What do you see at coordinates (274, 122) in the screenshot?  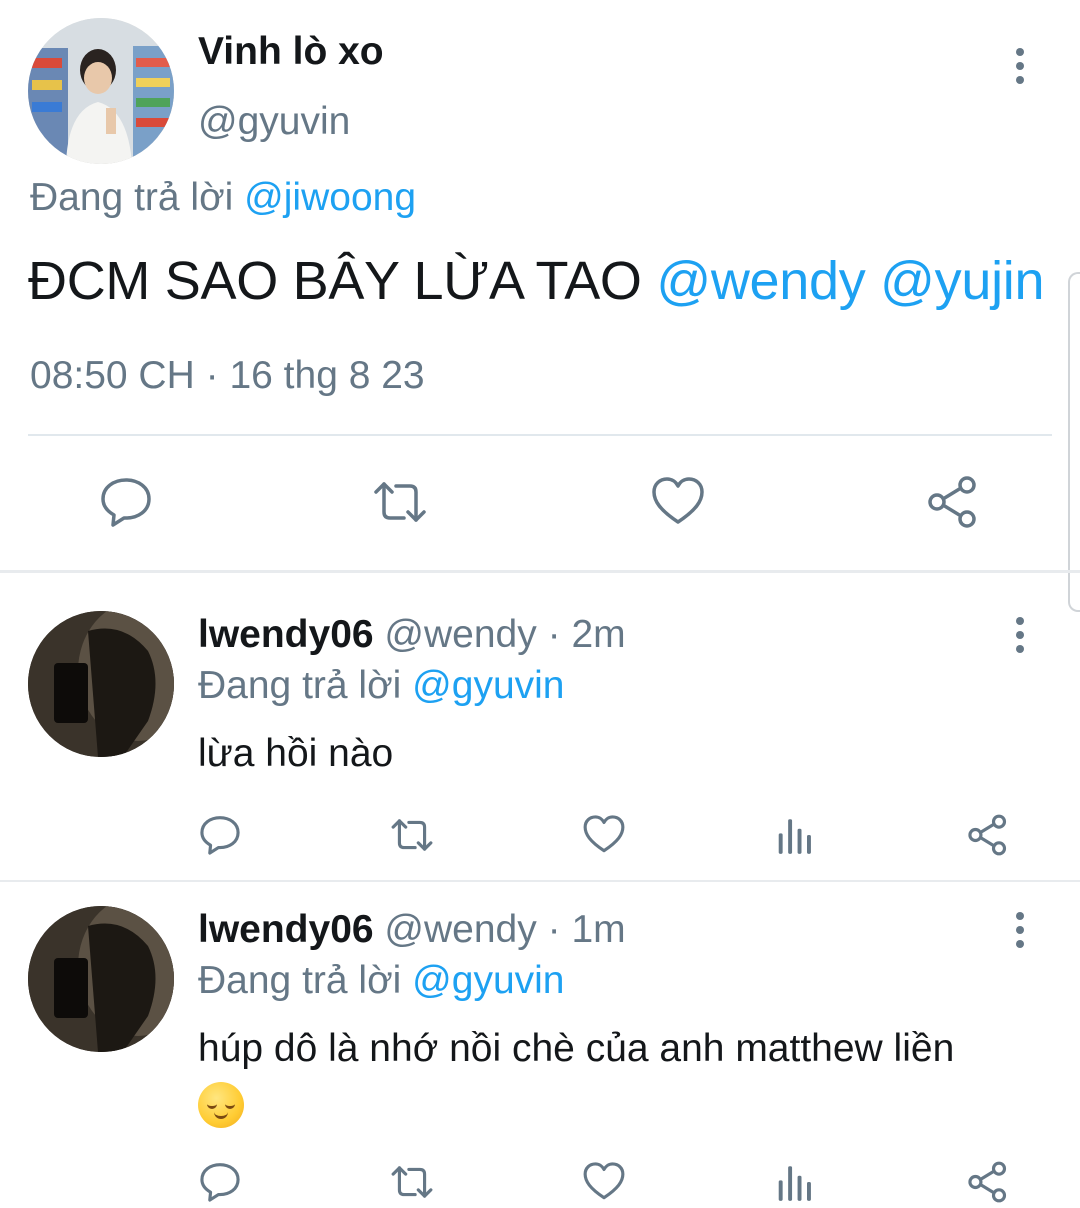 I see `handle: @gyuvin` at bounding box center [274, 122].